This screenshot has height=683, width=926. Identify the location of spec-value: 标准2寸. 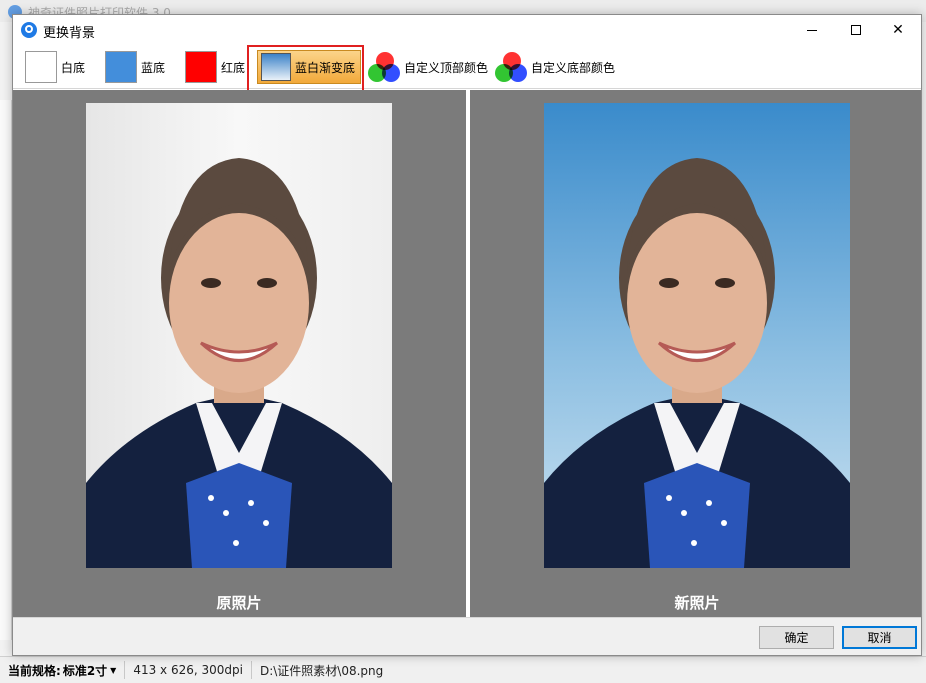
(85, 670).